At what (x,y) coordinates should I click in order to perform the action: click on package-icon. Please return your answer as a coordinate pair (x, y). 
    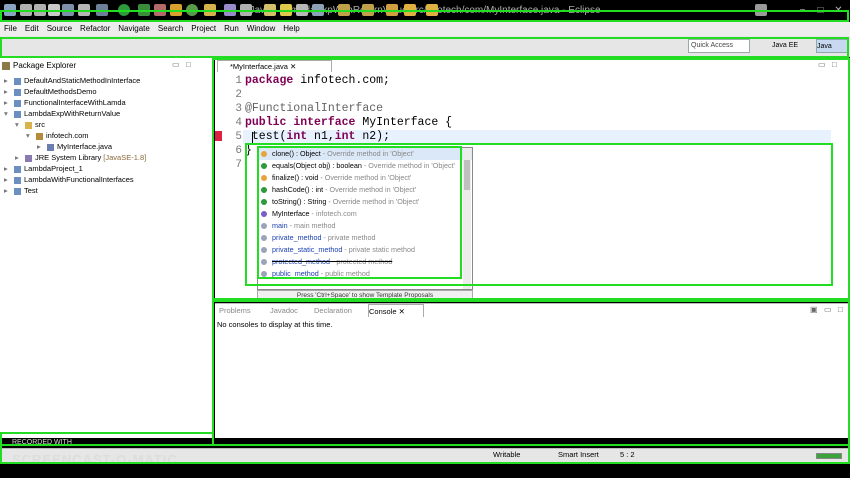
    Looking at the image, I should click on (39, 136).